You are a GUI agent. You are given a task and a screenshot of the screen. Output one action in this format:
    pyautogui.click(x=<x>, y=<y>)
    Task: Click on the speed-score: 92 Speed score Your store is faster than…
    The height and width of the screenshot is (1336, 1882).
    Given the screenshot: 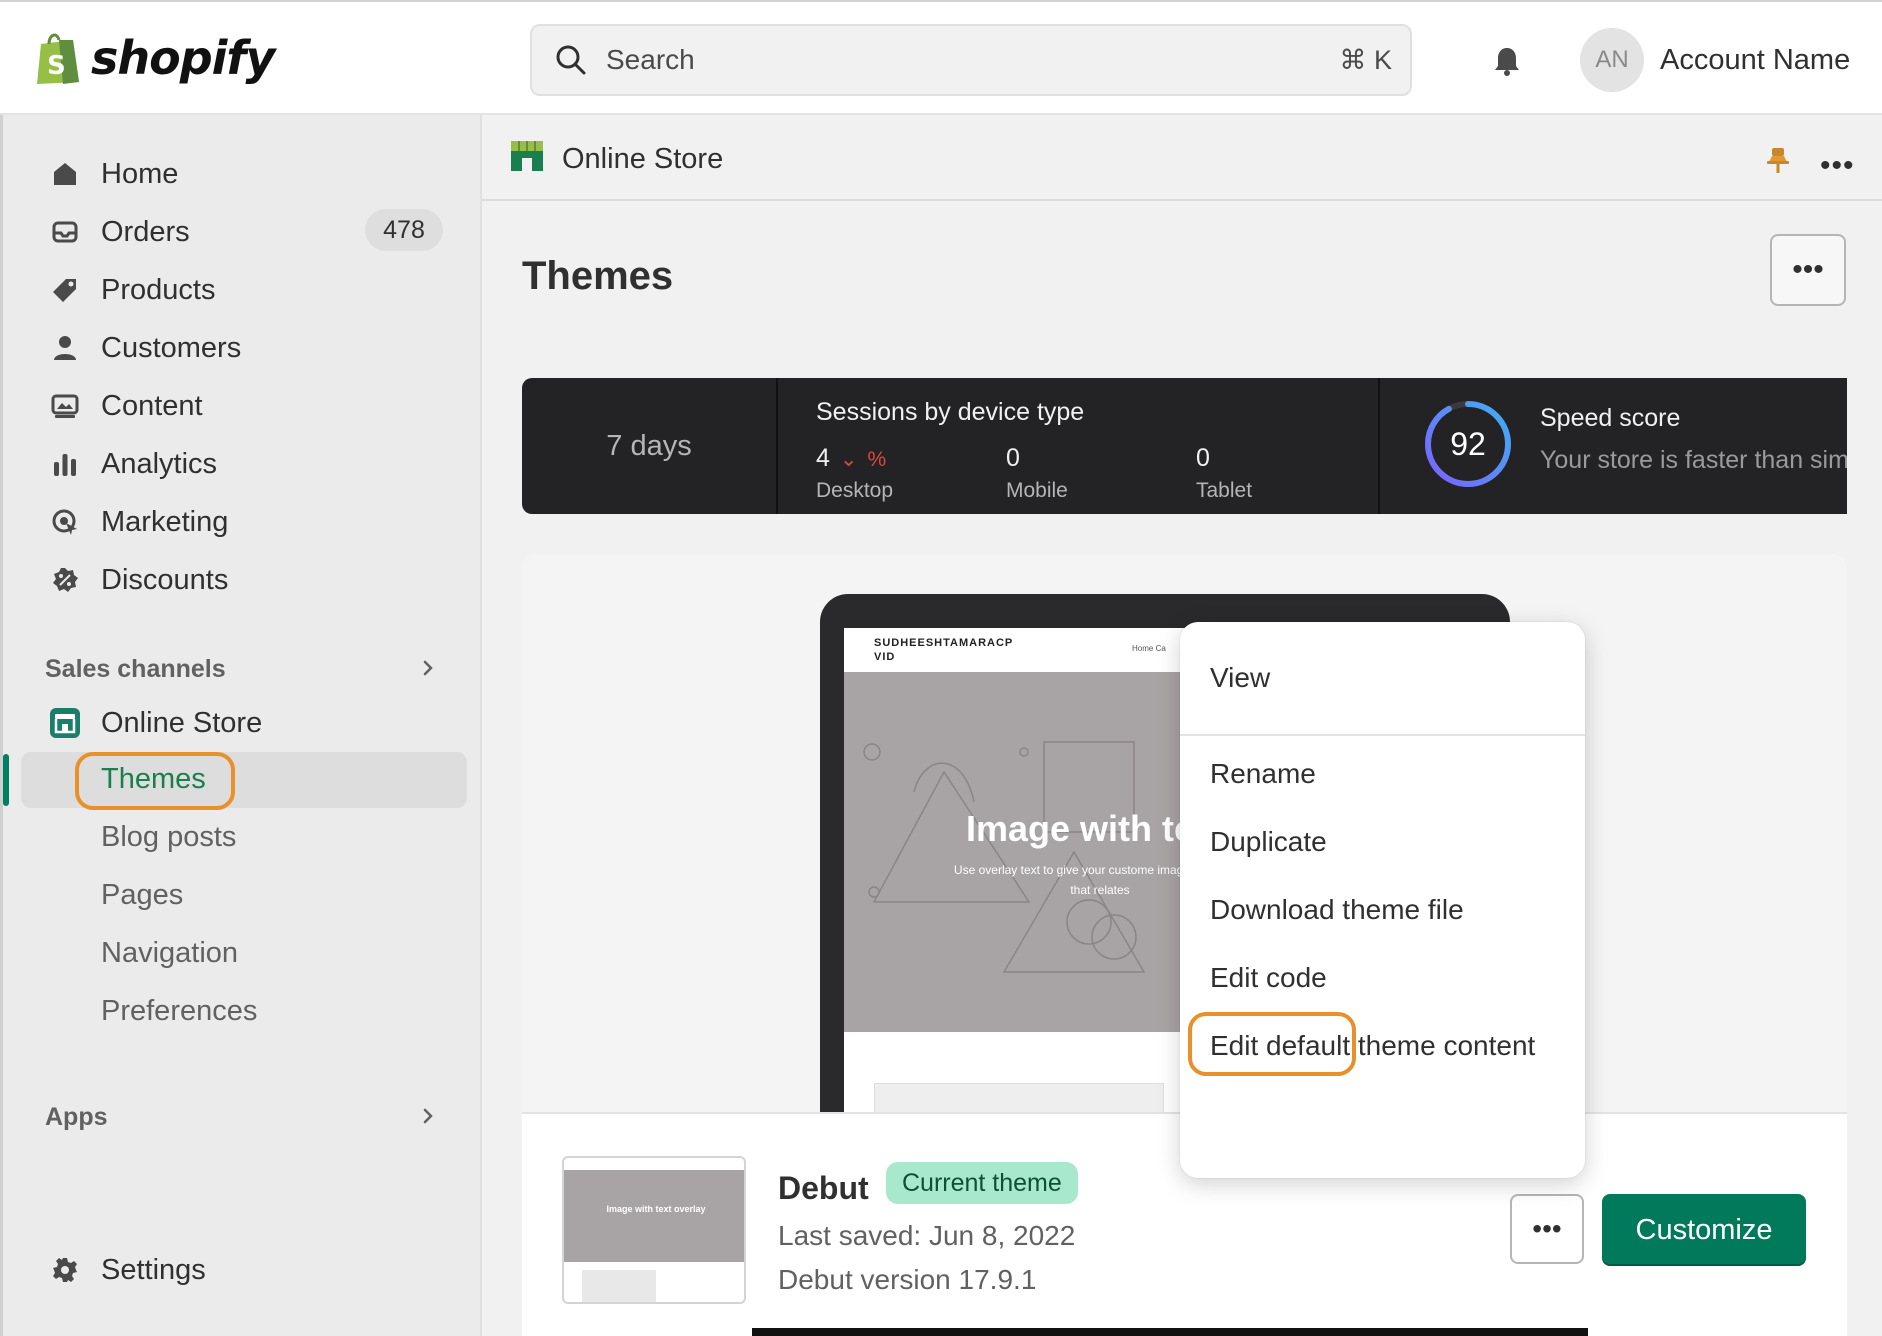 What is the action you would take?
    pyautogui.click(x=1614, y=446)
    